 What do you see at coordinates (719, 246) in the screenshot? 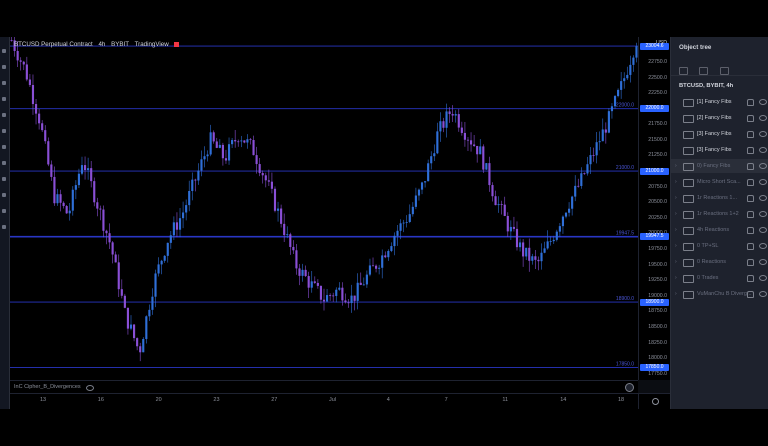
I see `tree-item: › 0 TP+SL` at bounding box center [719, 246].